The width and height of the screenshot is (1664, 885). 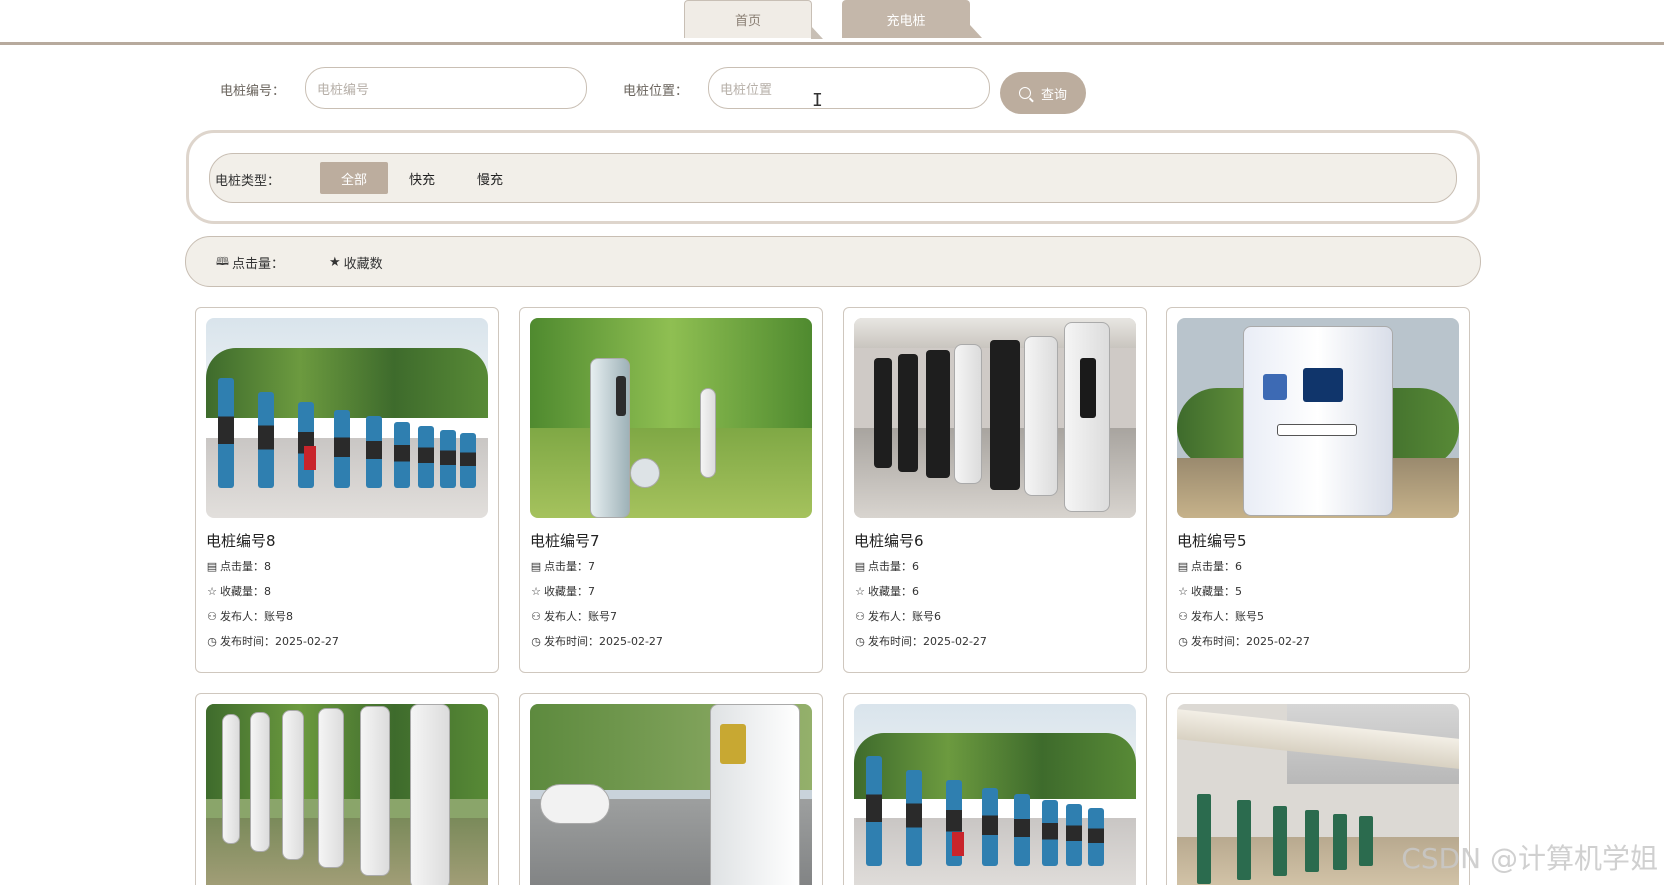 I want to click on query-button-label: 查询, so click(x=1053, y=95).